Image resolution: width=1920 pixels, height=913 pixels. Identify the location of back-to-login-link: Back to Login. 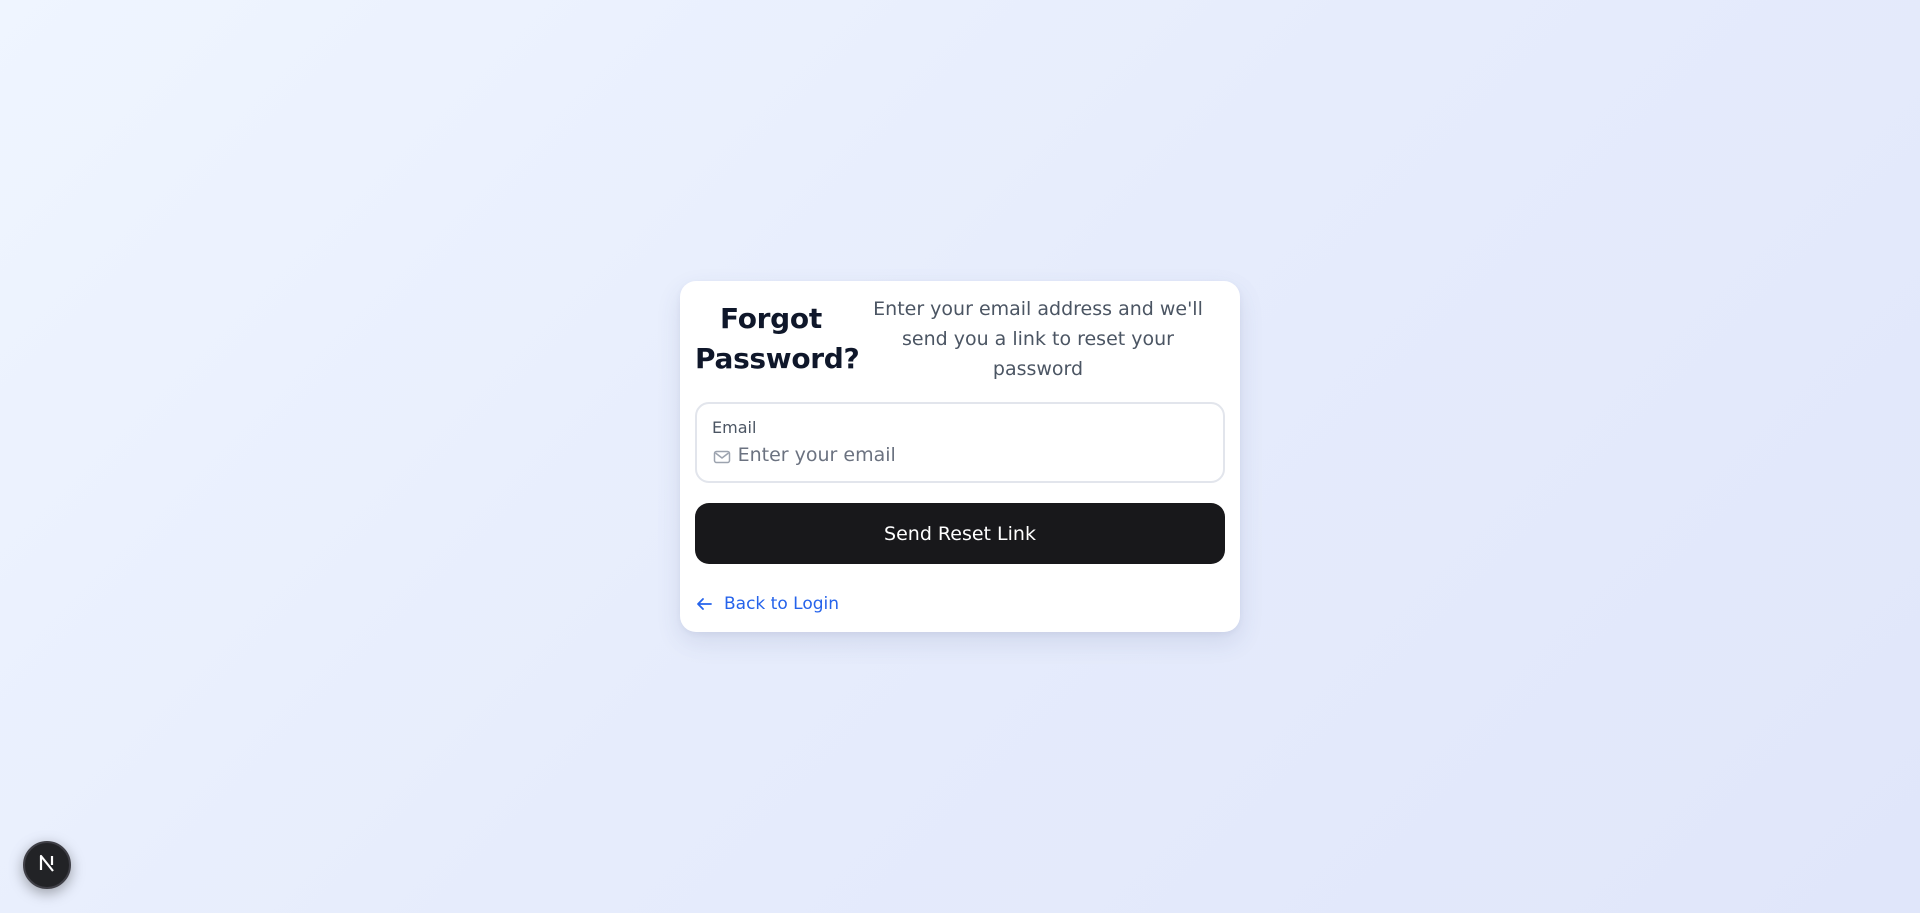
(767, 604).